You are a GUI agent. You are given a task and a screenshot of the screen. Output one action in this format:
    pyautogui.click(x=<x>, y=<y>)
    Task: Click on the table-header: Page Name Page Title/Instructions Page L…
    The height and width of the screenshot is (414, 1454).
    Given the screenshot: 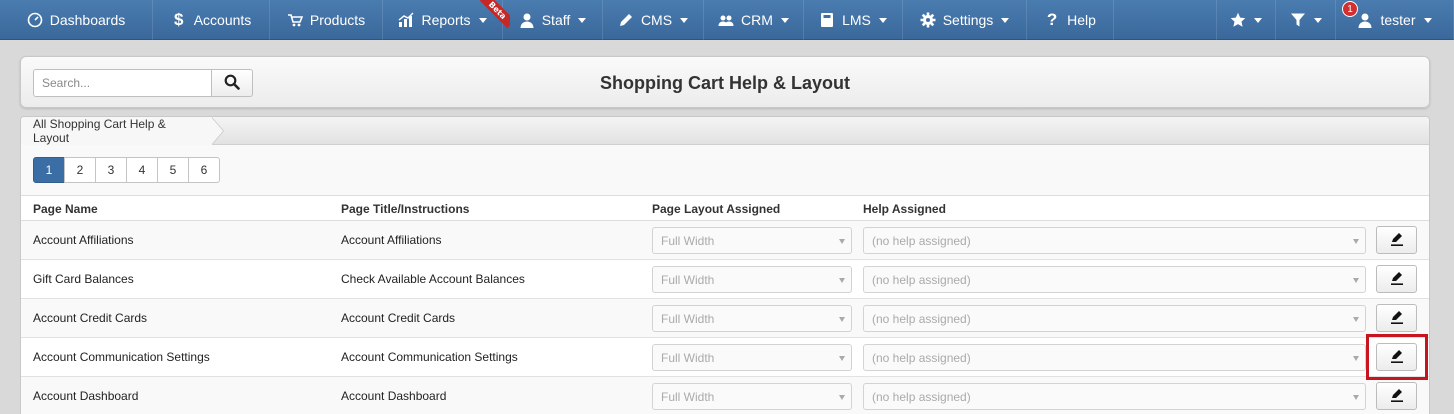 What is the action you would take?
    pyautogui.click(x=725, y=209)
    